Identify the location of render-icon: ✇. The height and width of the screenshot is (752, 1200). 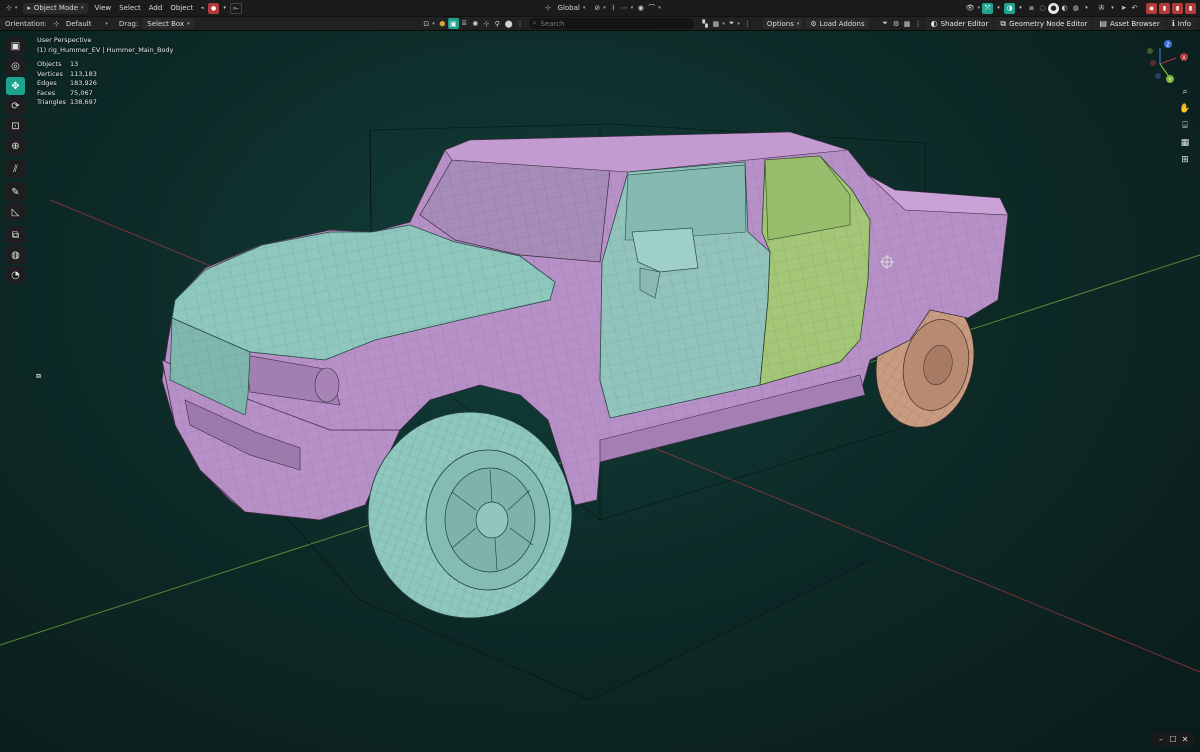
(1101, 8).